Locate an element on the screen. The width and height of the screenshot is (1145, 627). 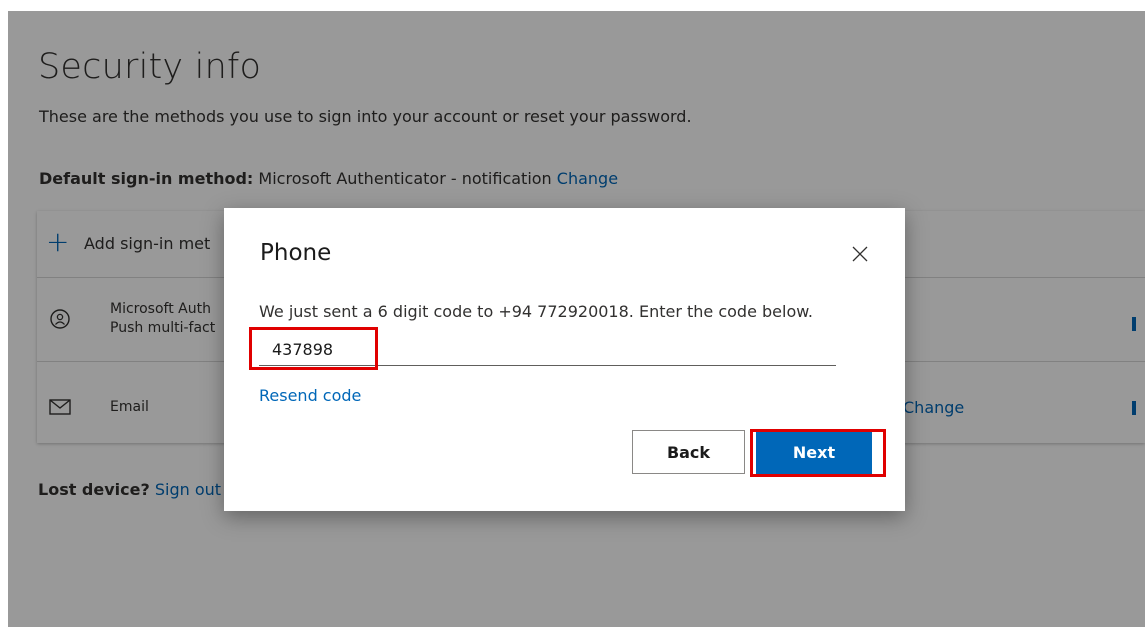
verification-code-input is located at coordinates (547, 349).